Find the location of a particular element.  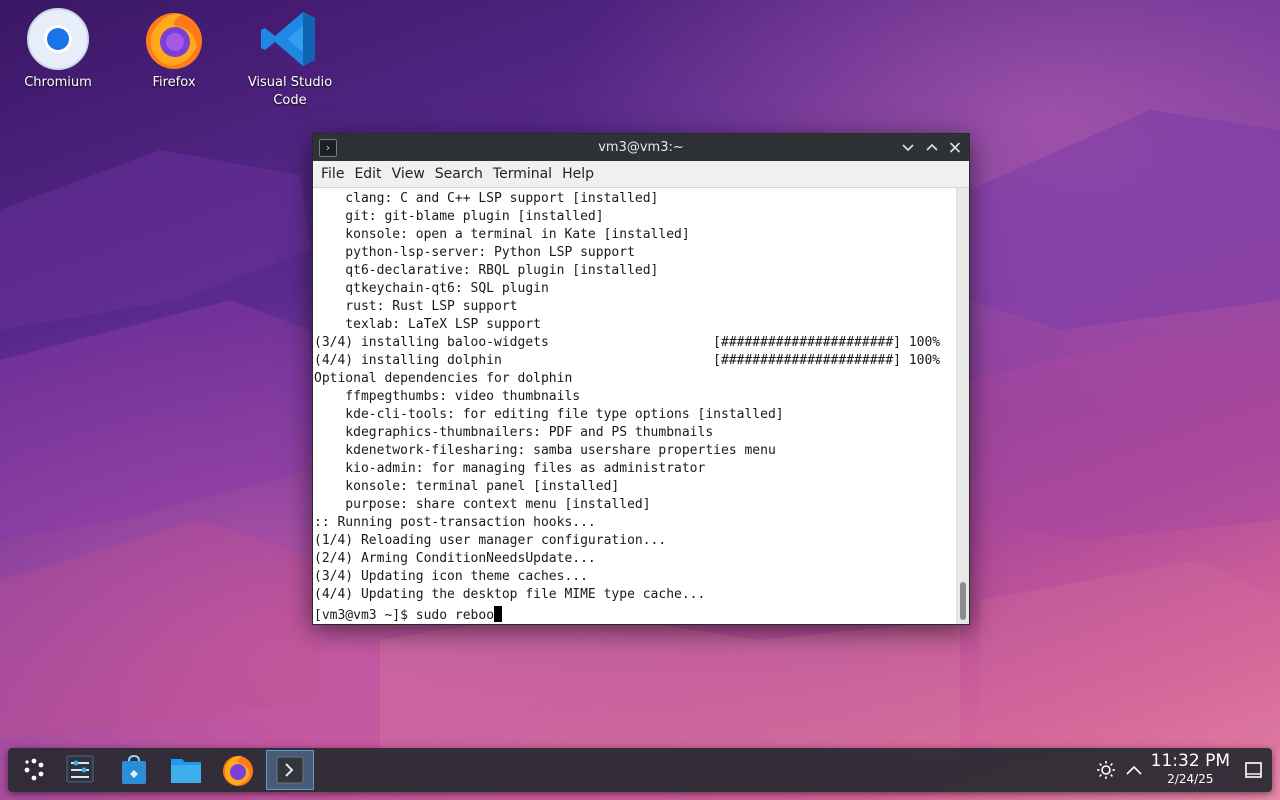

clock: 11:32 PM 2/24/25 is located at coordinates (1190, 769).